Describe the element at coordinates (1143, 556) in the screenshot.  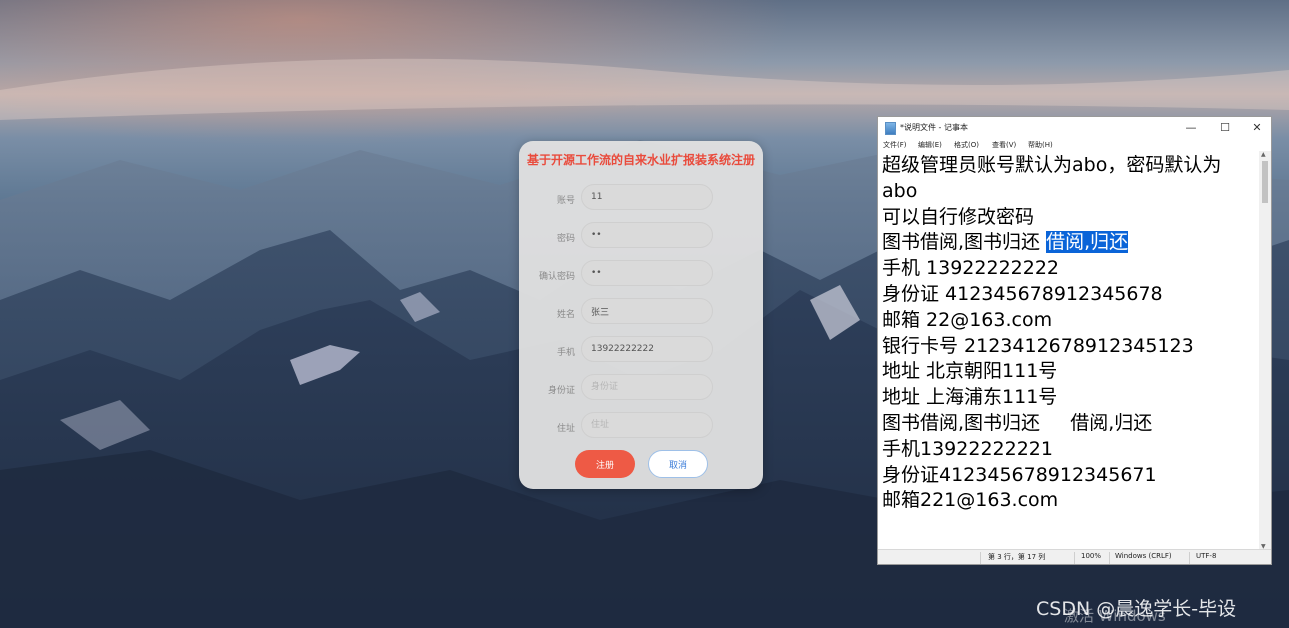
I see `line-ending: Windows (CRLF)` at that location.